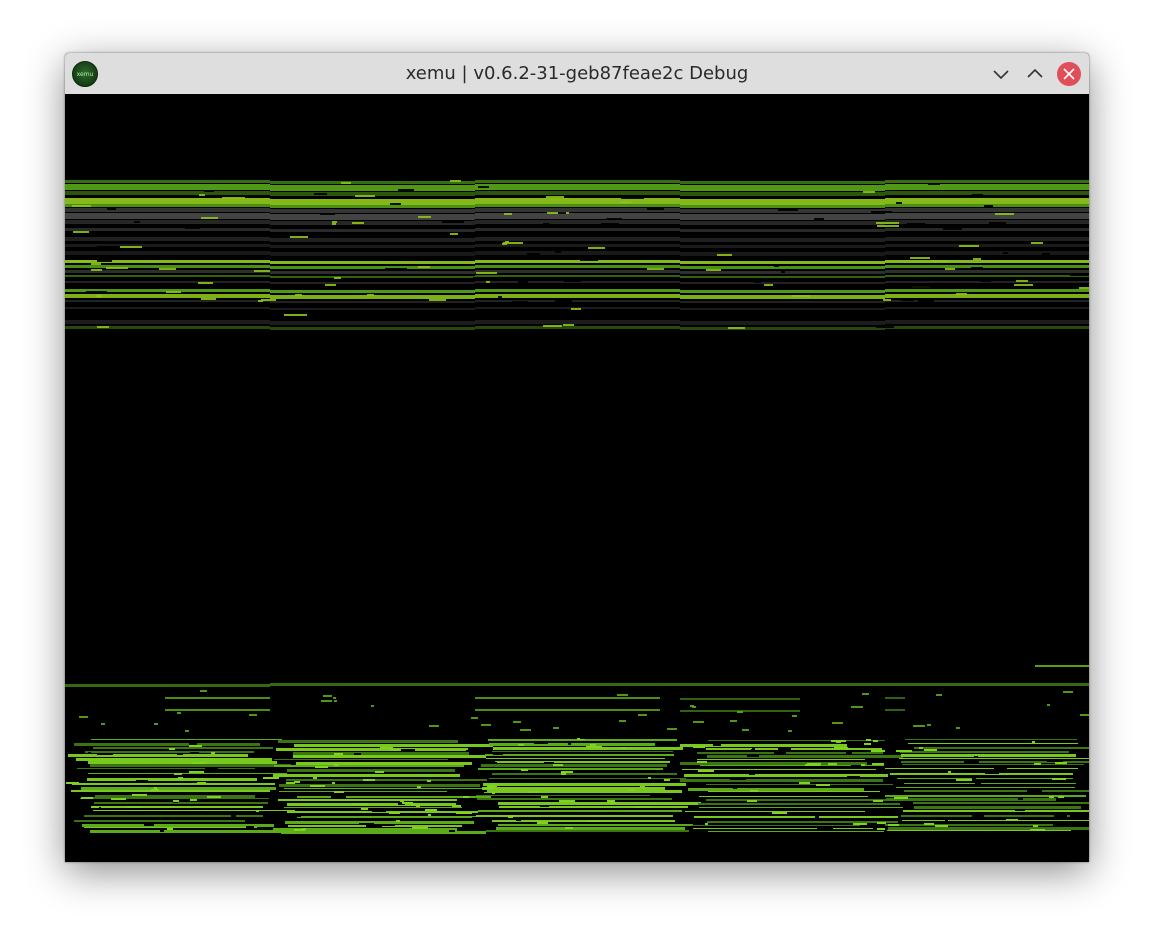 The image size is (1154, 939). I want to click on chevron-down-icon, so click(1001, 75).